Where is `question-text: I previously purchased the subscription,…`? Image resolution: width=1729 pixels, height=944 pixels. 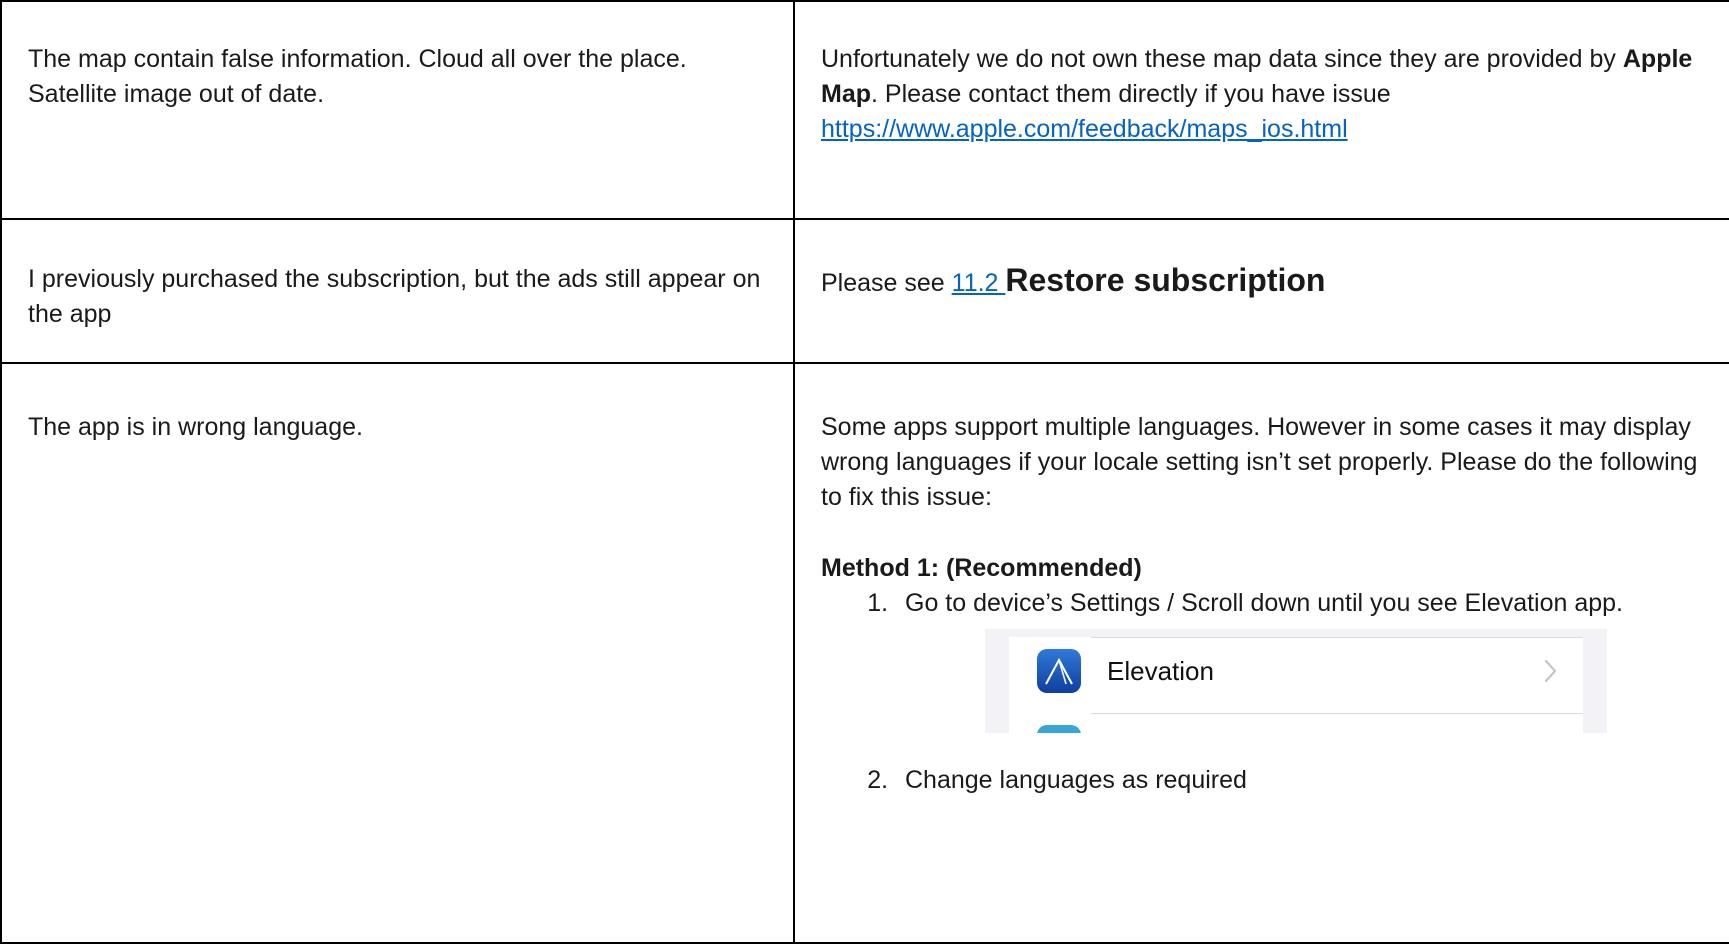 question-text: I previously purchased the subscription,… is located at coordinates (394, 296).